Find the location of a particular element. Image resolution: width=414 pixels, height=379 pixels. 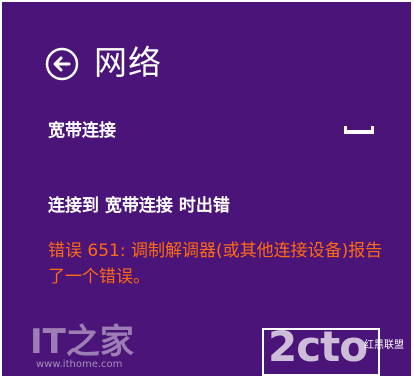

ethernet-icon is located at coordinates (359, 130).